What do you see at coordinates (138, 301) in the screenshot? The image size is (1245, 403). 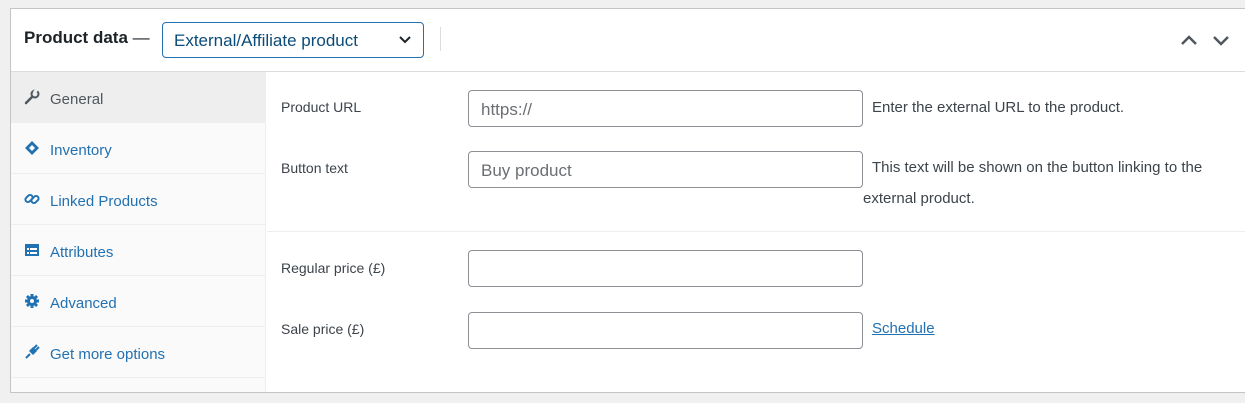 I see `tab-advanced: Advanced` at bounding box center [138, 301].